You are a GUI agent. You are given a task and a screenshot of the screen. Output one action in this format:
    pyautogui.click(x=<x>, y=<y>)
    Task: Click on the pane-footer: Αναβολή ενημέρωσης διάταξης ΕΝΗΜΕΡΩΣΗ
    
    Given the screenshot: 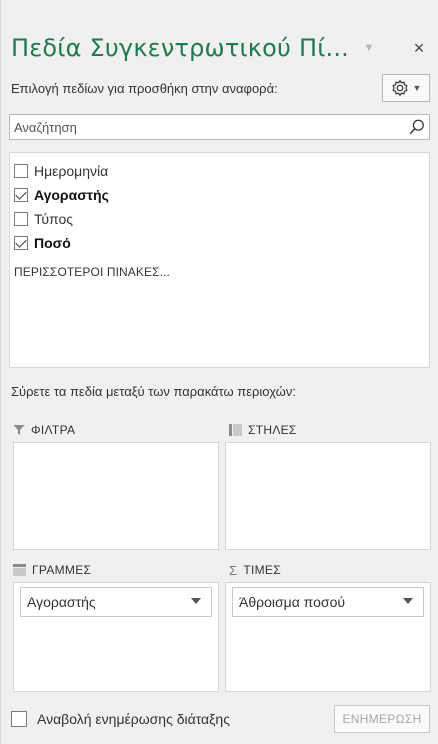 What is the action you would take?
    pyautogui.click(x=220, y=719)
    